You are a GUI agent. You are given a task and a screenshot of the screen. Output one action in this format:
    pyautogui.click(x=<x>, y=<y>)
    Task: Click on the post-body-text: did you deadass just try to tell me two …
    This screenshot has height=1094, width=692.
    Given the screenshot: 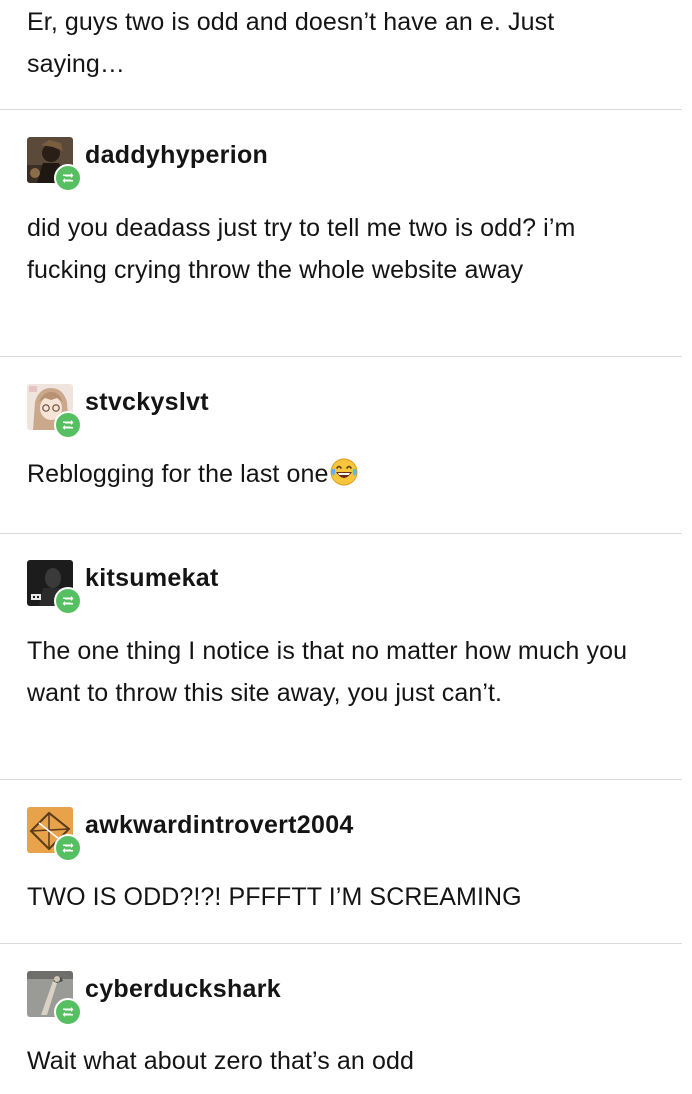 What is the action you would take?
    pyautogui.click(x=301, y=249)
    